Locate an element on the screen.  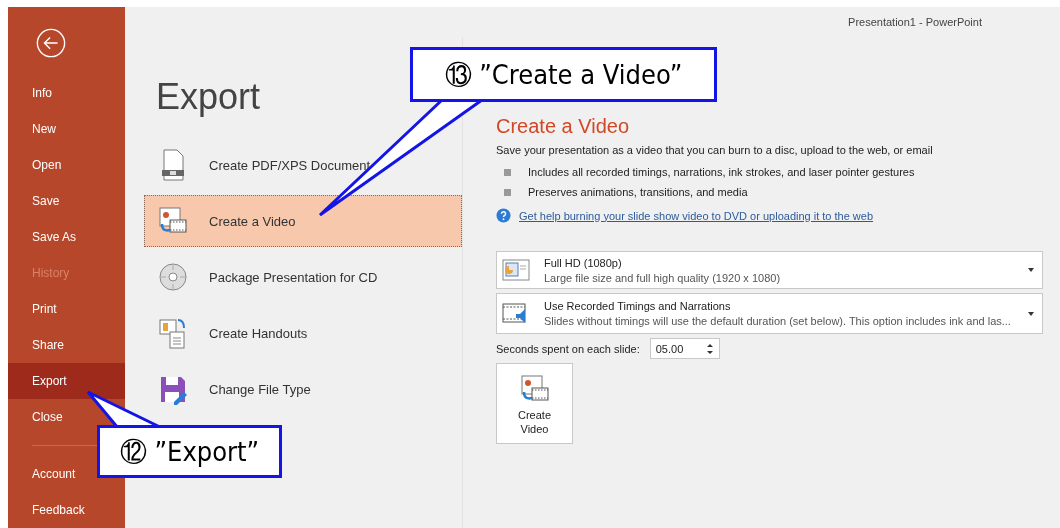
disc-icon is located at coordinates (173, 277).